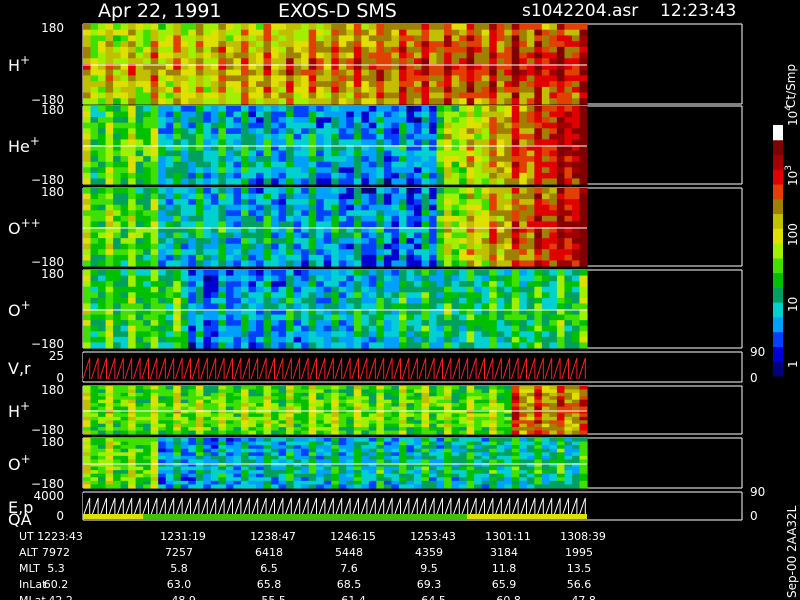  What do you see at coordinates (19, 64) in the screenshot?
I see `panel-species-label: H+` at bounding box center [19, 64].